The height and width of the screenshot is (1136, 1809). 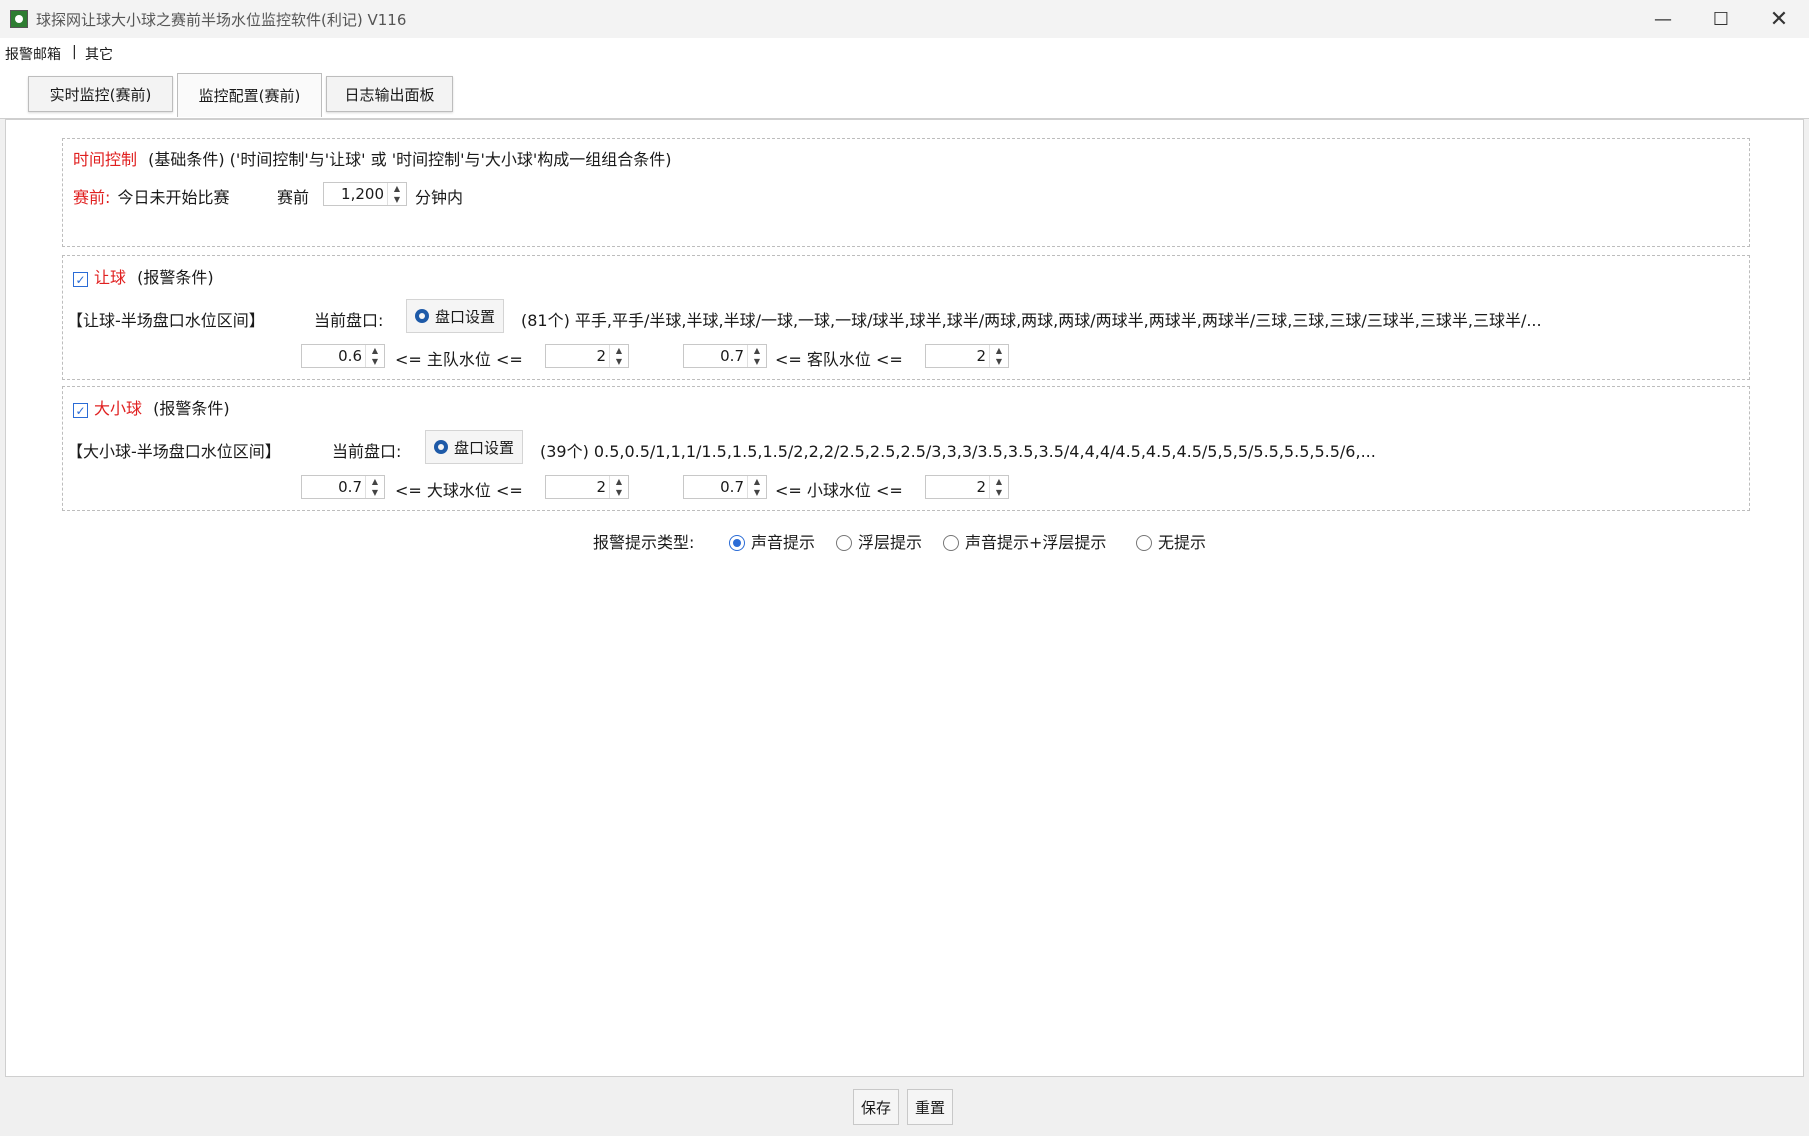 What do you see at coordinates (732, 356) in the screenshot?
I see `away-min-value: 0.7` at bounding box center [732, 356].